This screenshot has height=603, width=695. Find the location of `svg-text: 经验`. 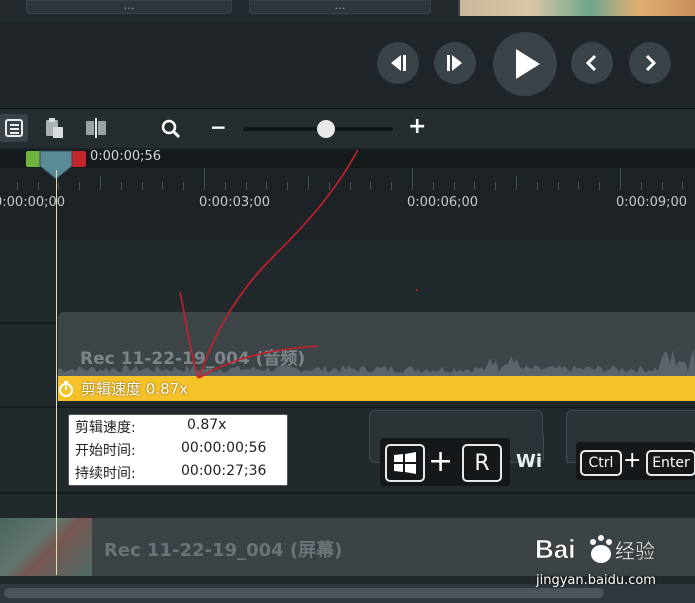

svg-text: 经验 is located at coordinates (635, 551).